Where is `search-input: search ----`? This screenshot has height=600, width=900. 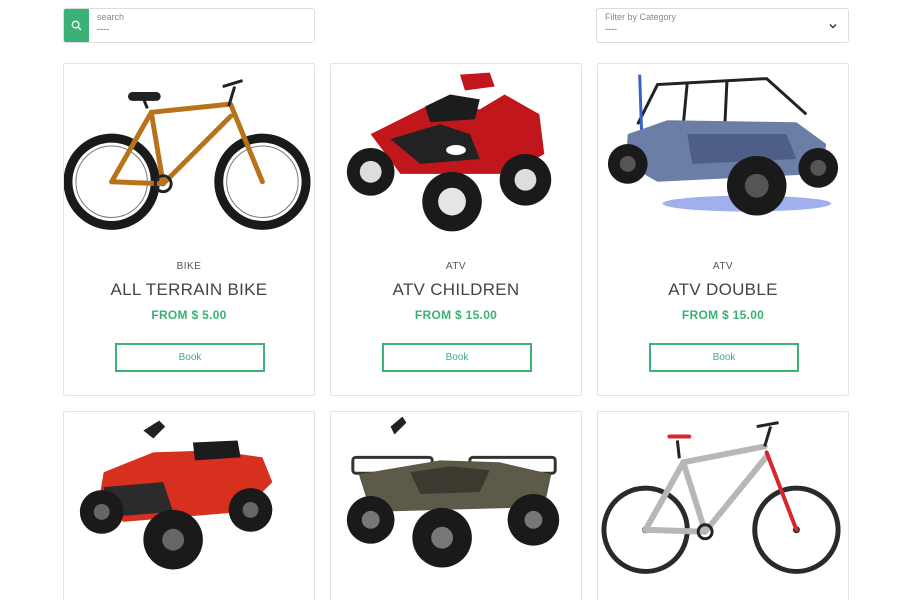
search-input: search ---- is located at coordinates (201, 25).